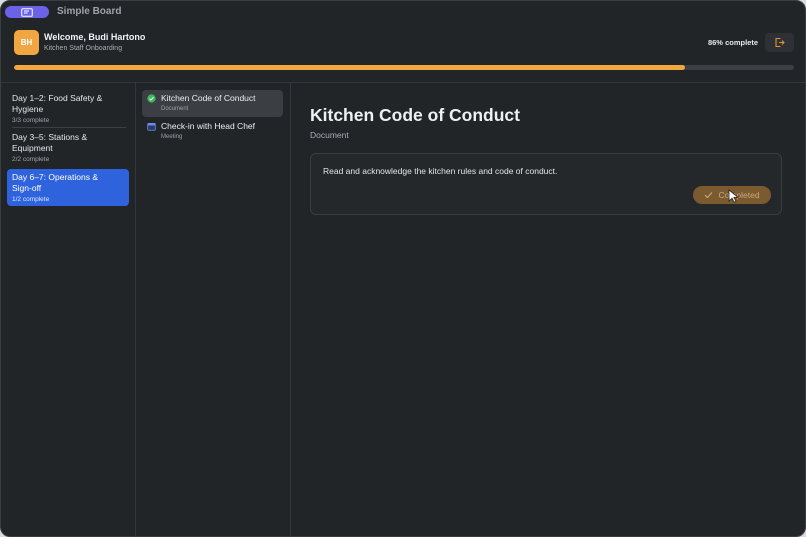 This screenshot has height=537, width=806. I want to click on task-item-code-of-conduct: Kitchen Code of Conduct Document, so click(212, 103).